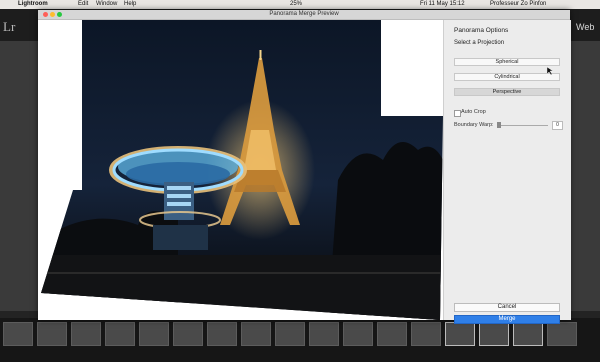 This screenshot has height=362, width=600. What do you see at coordinates (442, 4) in the screenshot?
I see `menu-clock: Fri 11 May 15:12` at bounding box center [442, 4].